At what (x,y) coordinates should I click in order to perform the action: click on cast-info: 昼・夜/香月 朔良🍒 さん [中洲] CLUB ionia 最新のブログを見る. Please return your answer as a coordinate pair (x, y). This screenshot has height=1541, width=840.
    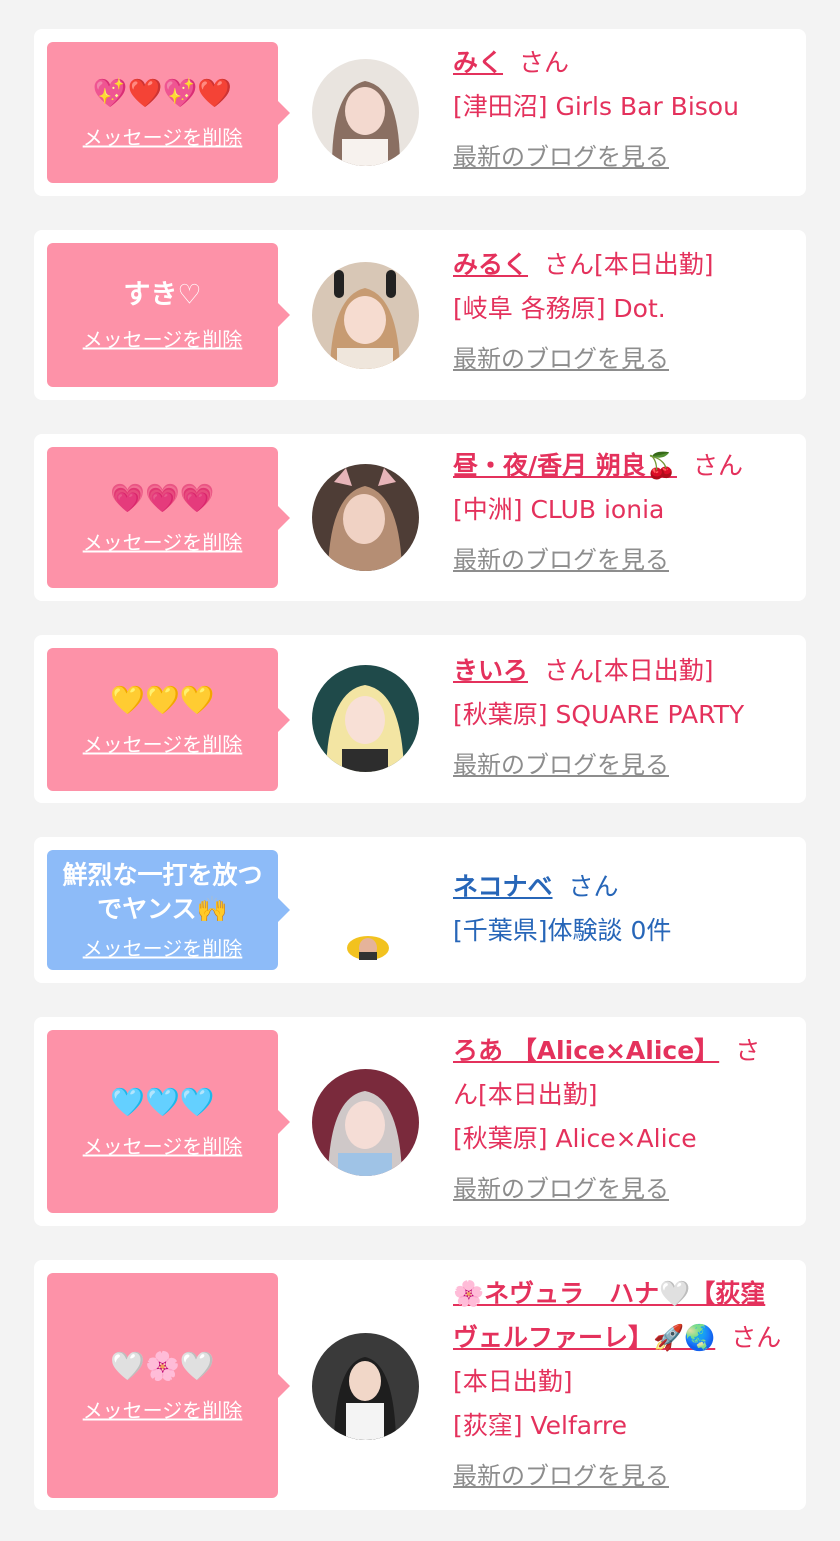
    Looking at the image, I should click on (618, 513).